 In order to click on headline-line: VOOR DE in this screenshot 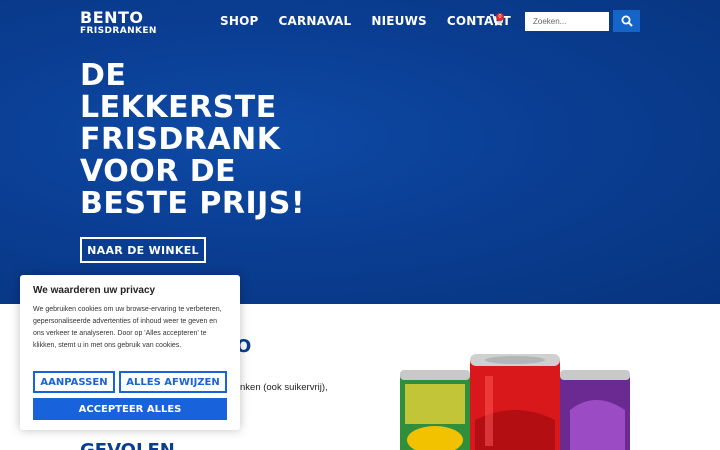, I will do `click(158, 171)`.